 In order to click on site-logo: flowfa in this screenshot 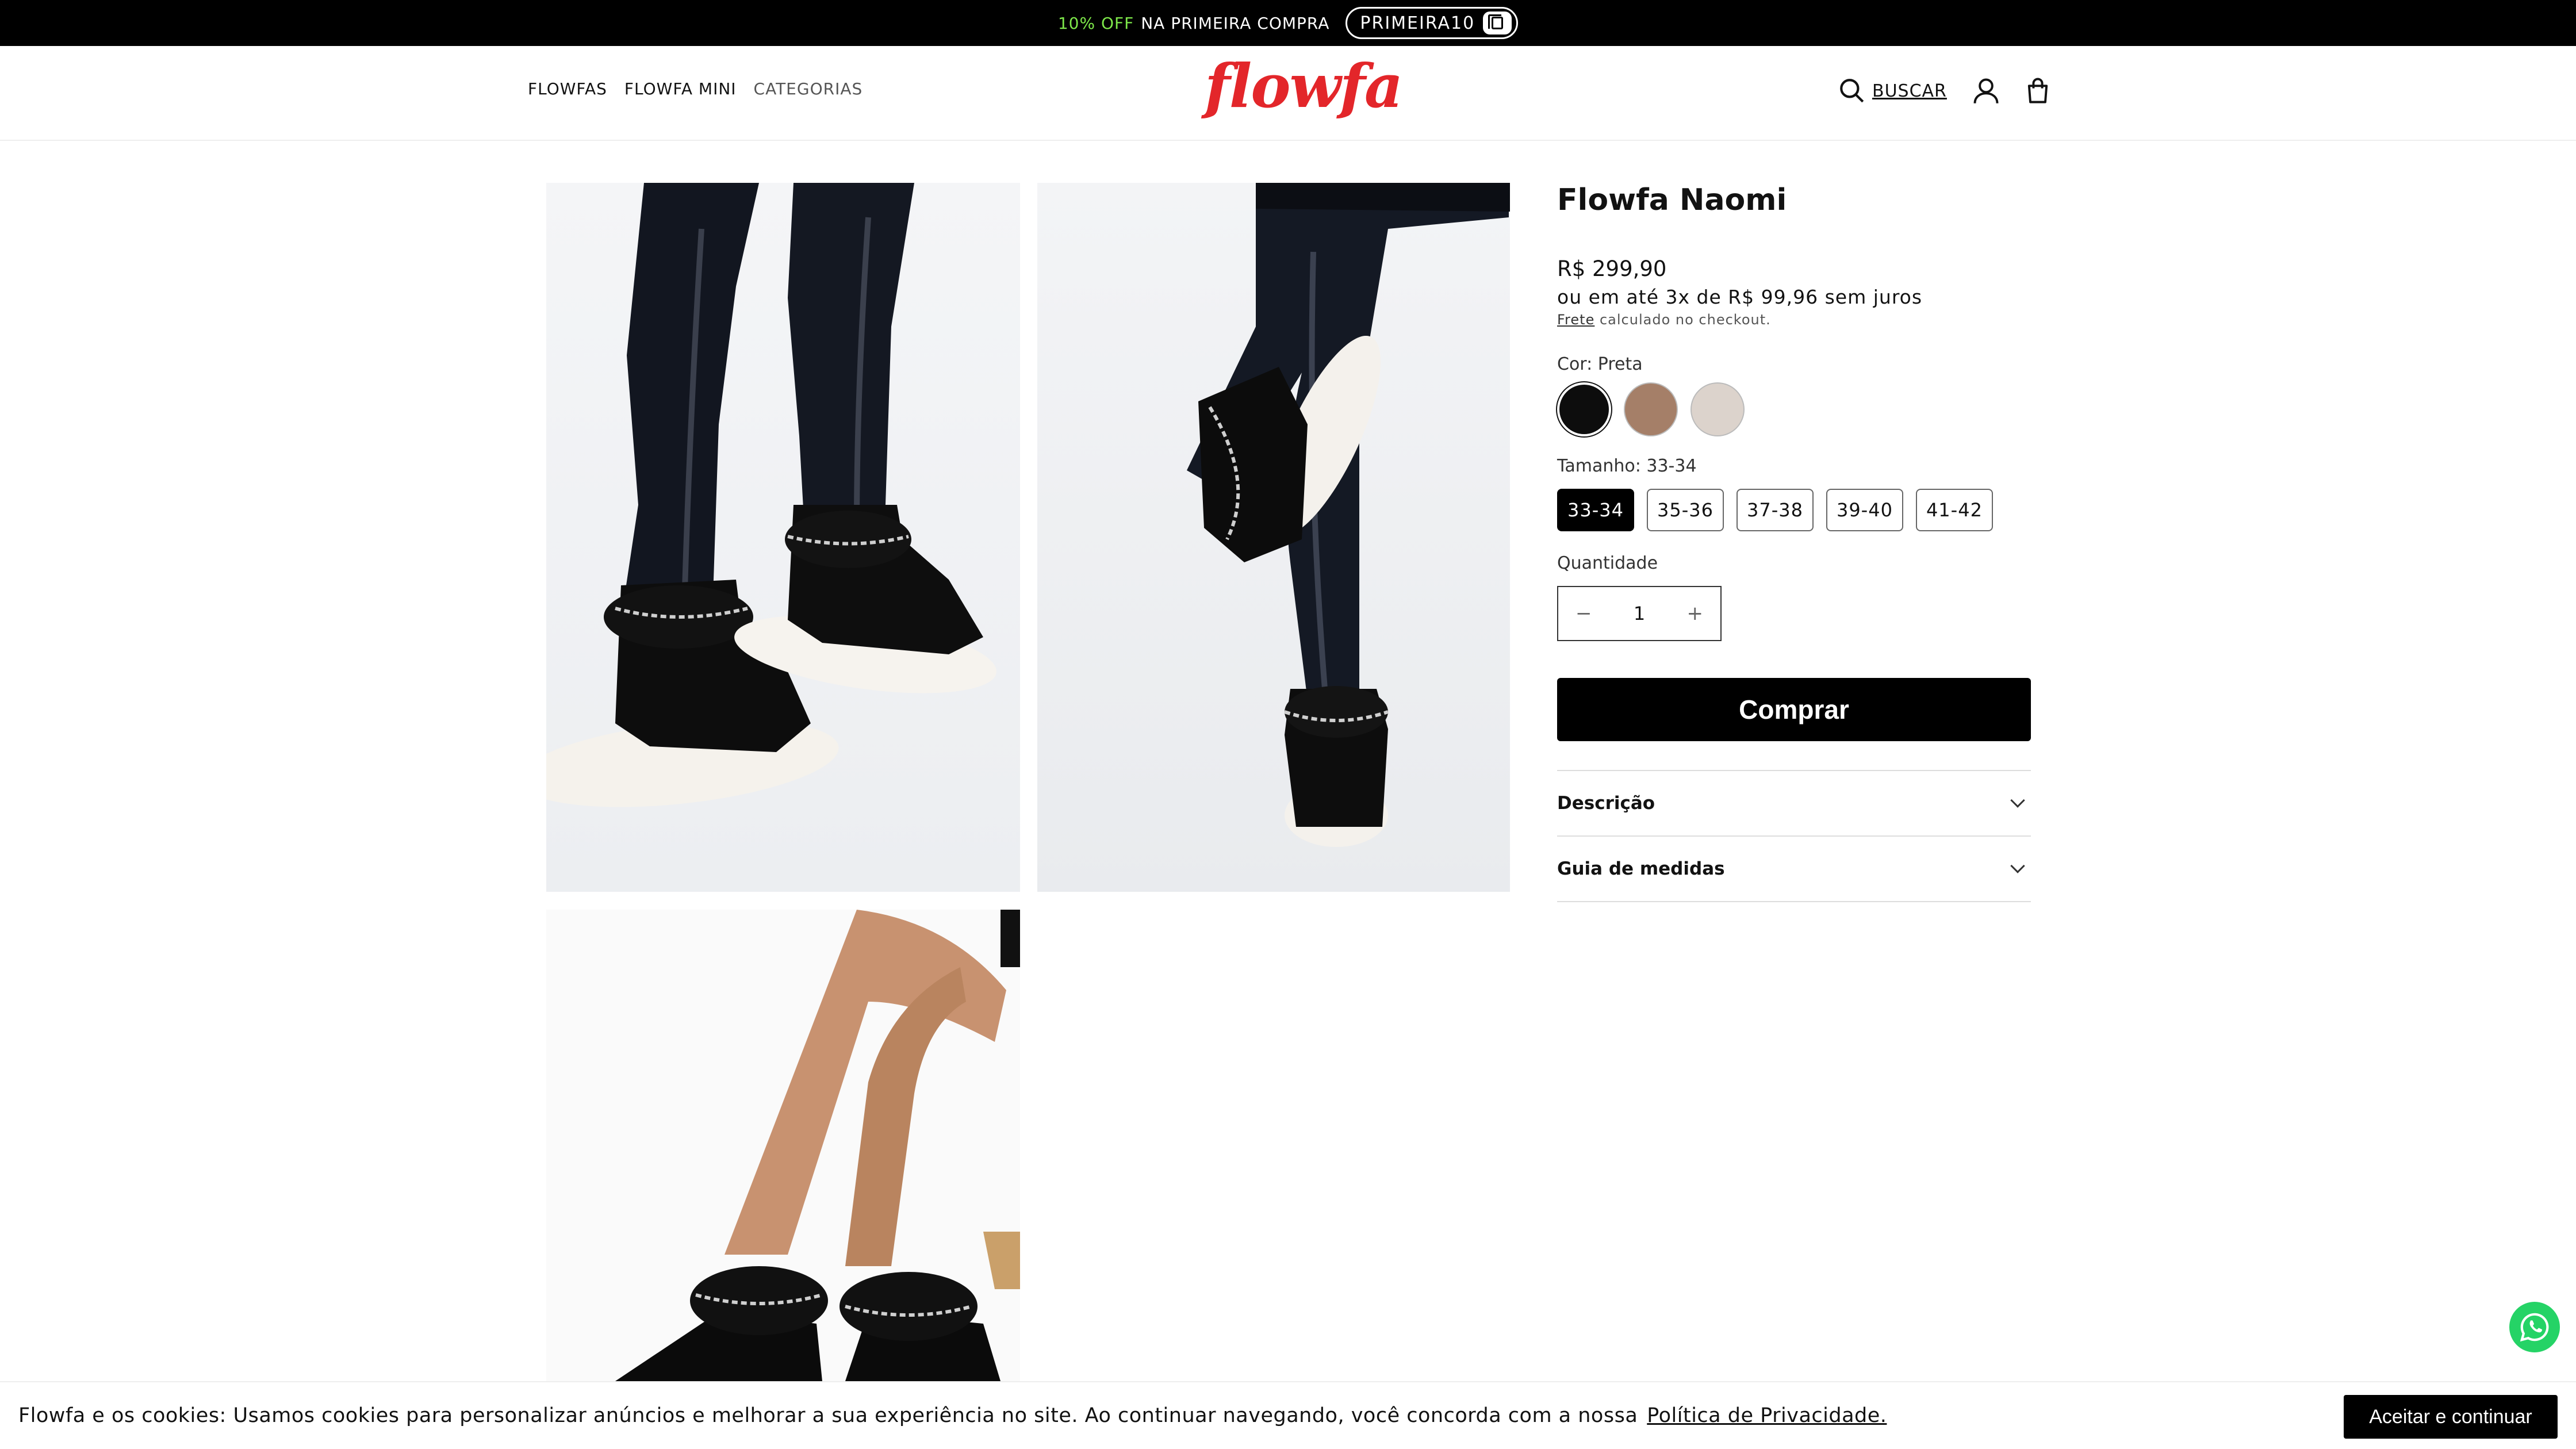, I will do `click(1304, 86)`.